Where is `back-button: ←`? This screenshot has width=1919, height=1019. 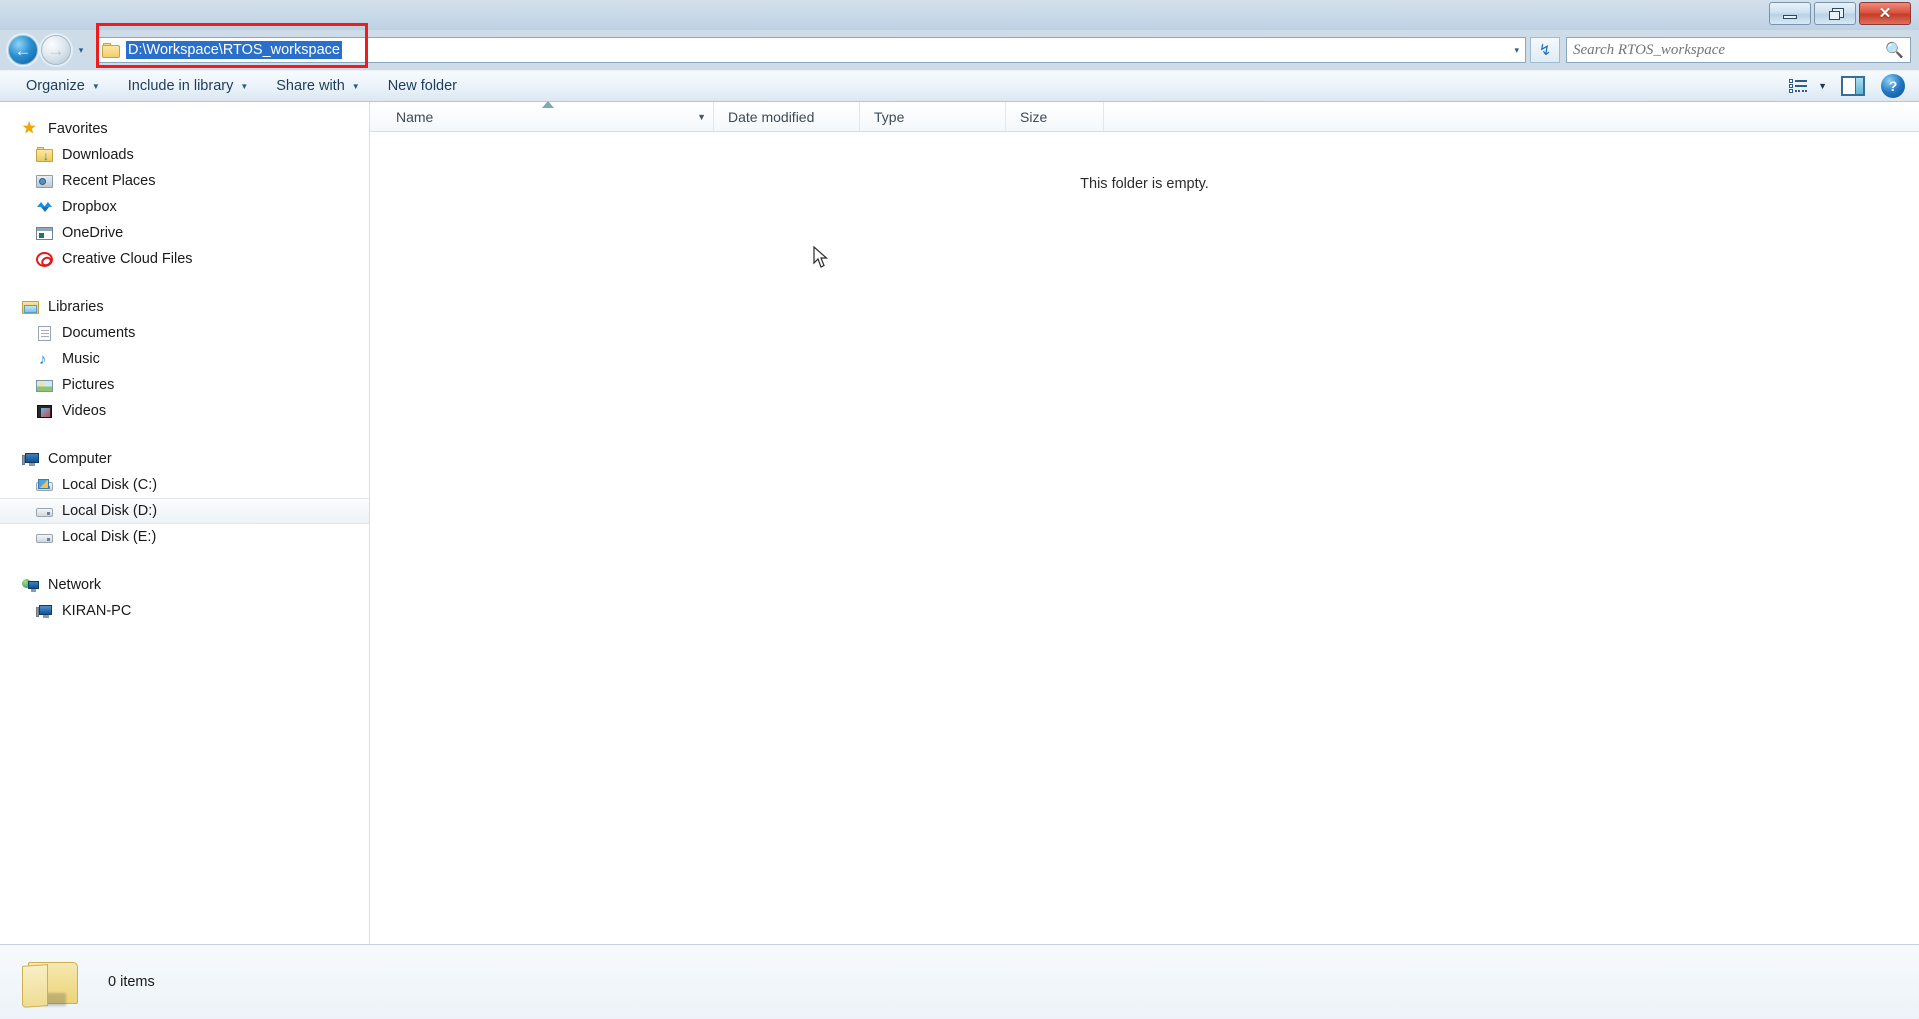 back-button: ← is located at coordinates (23, 50).